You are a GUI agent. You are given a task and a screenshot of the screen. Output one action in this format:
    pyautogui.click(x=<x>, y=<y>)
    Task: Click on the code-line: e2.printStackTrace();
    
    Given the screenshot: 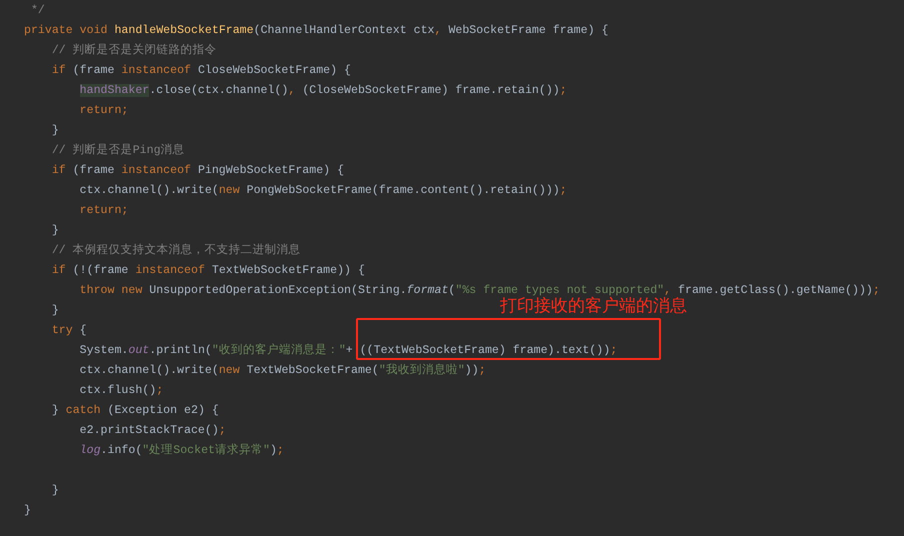 What is the action you would take?
    pyautogui.click(x=152, y=431)
    